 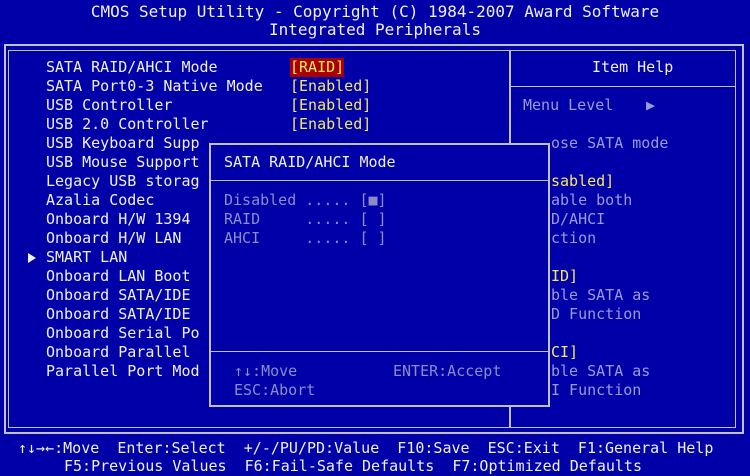 I want to click on menu-level-arrow-icon: ▶, so click(x=651, y=105).